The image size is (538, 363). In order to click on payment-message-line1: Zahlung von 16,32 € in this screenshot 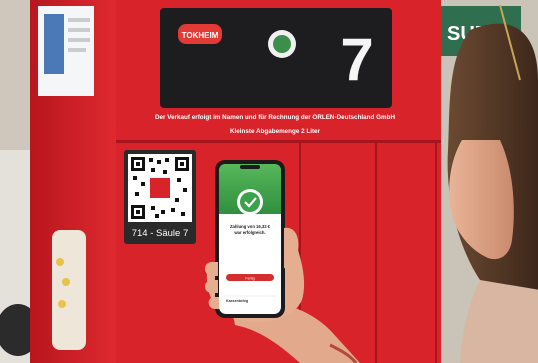, I will do `click(250, 226)`.